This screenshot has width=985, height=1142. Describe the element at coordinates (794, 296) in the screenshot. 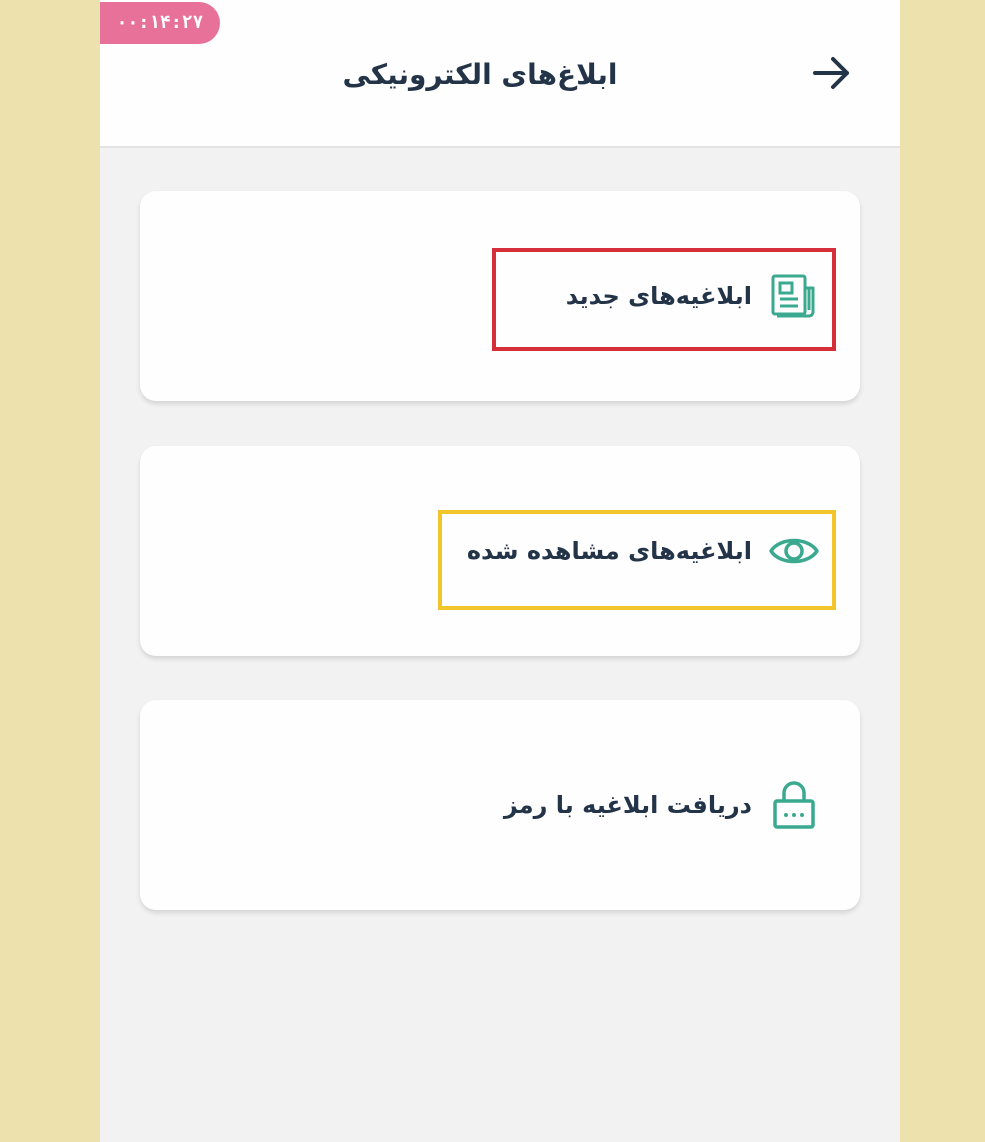

I see `newspaper-icon` at that location.